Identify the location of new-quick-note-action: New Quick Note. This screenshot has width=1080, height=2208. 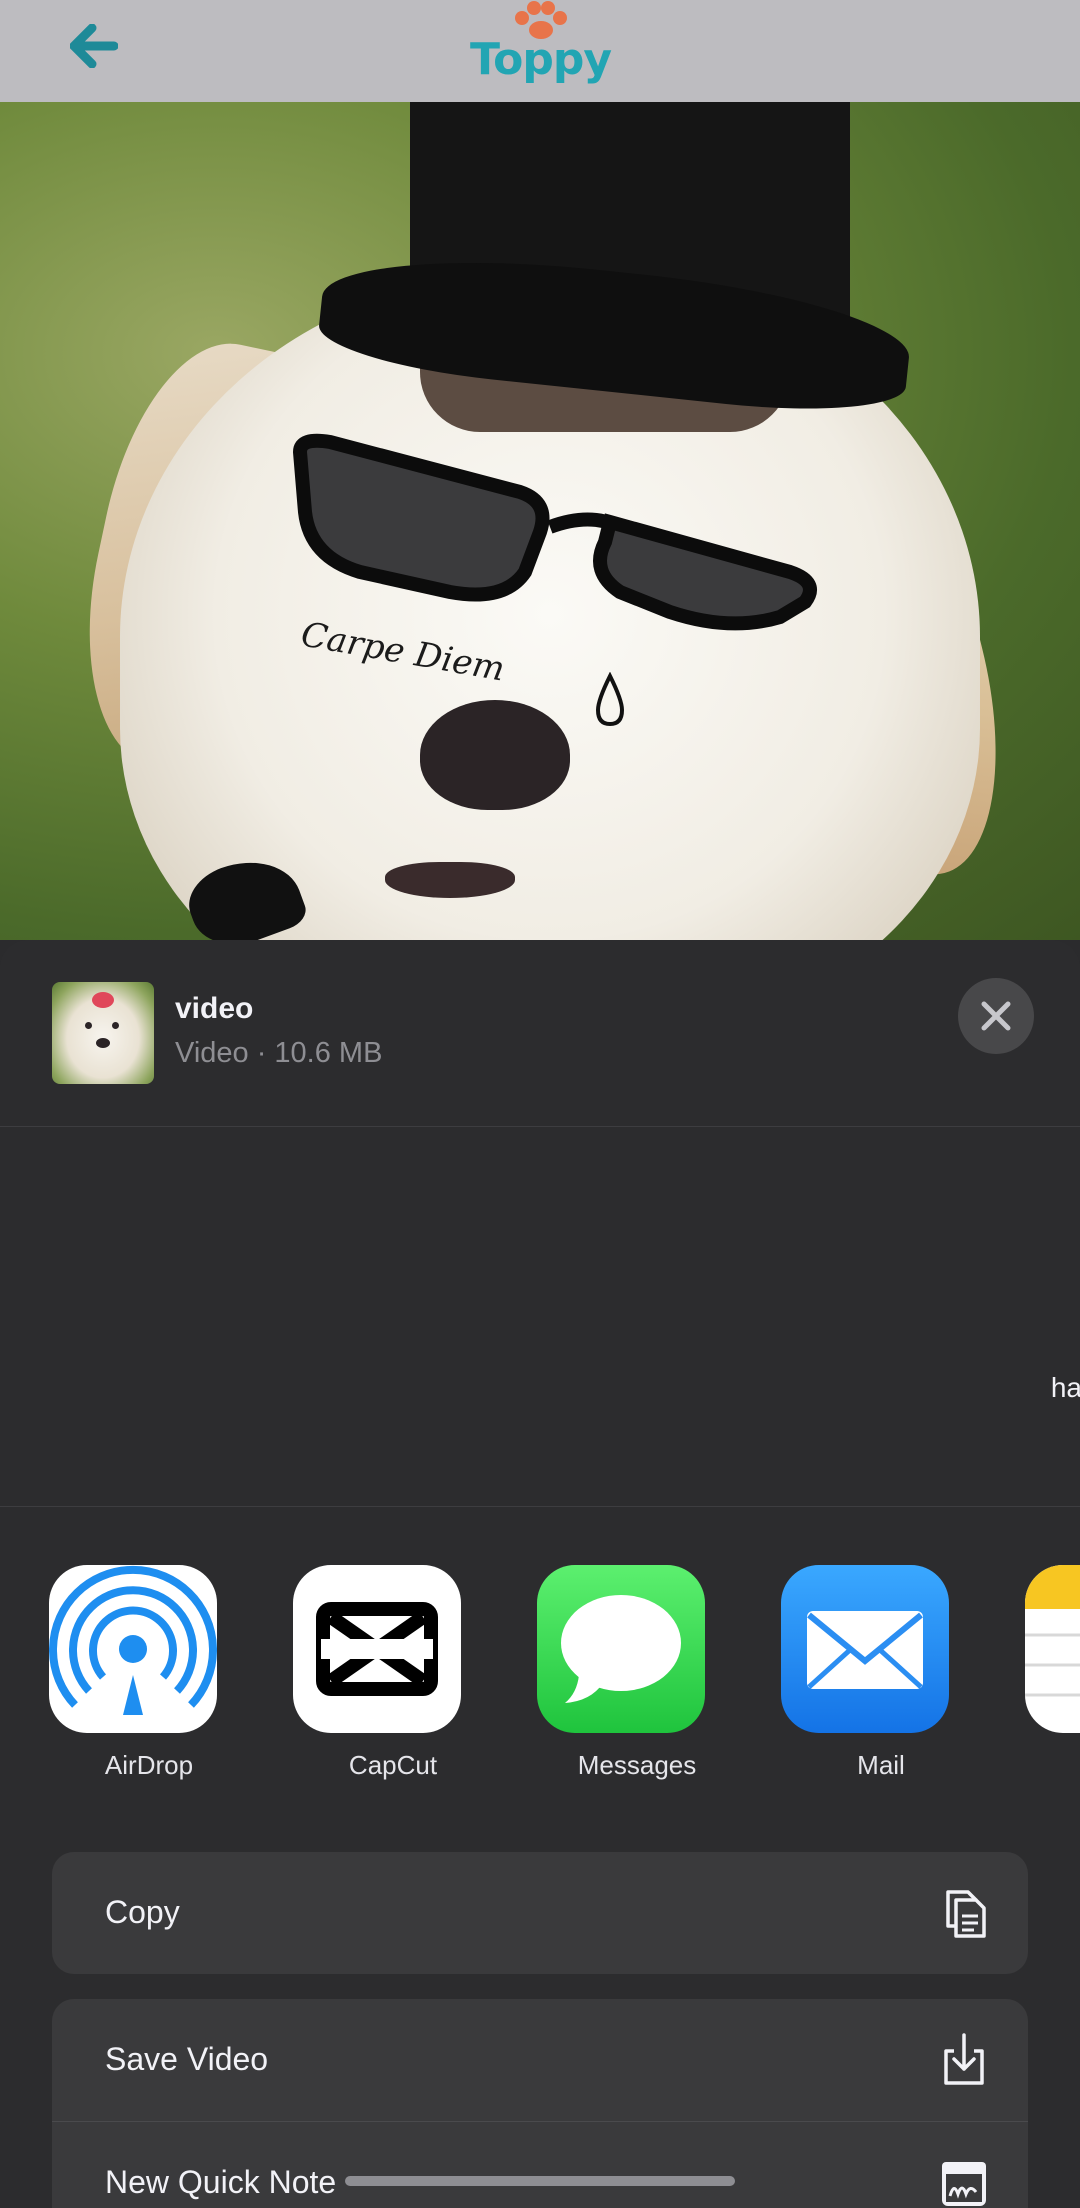
(540, 2165).